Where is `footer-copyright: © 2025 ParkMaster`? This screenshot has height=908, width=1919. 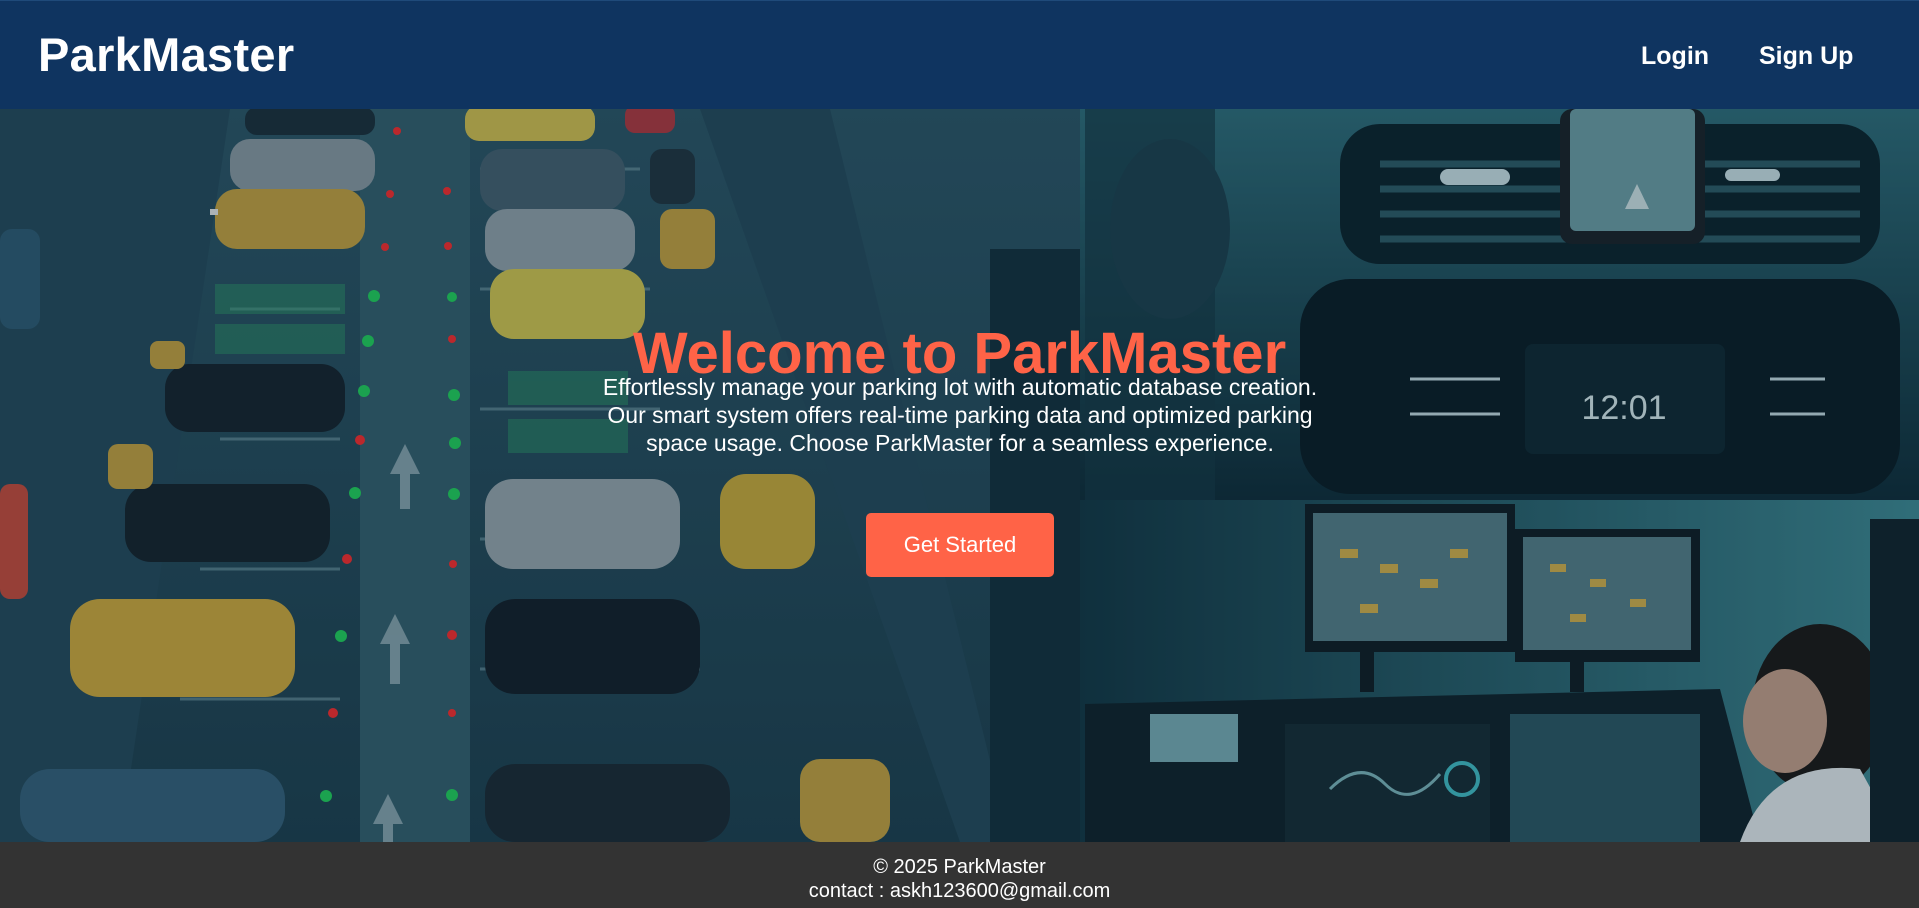 footer-copyright: © 2025 ParkMaster is located at coordinates (959, 867).